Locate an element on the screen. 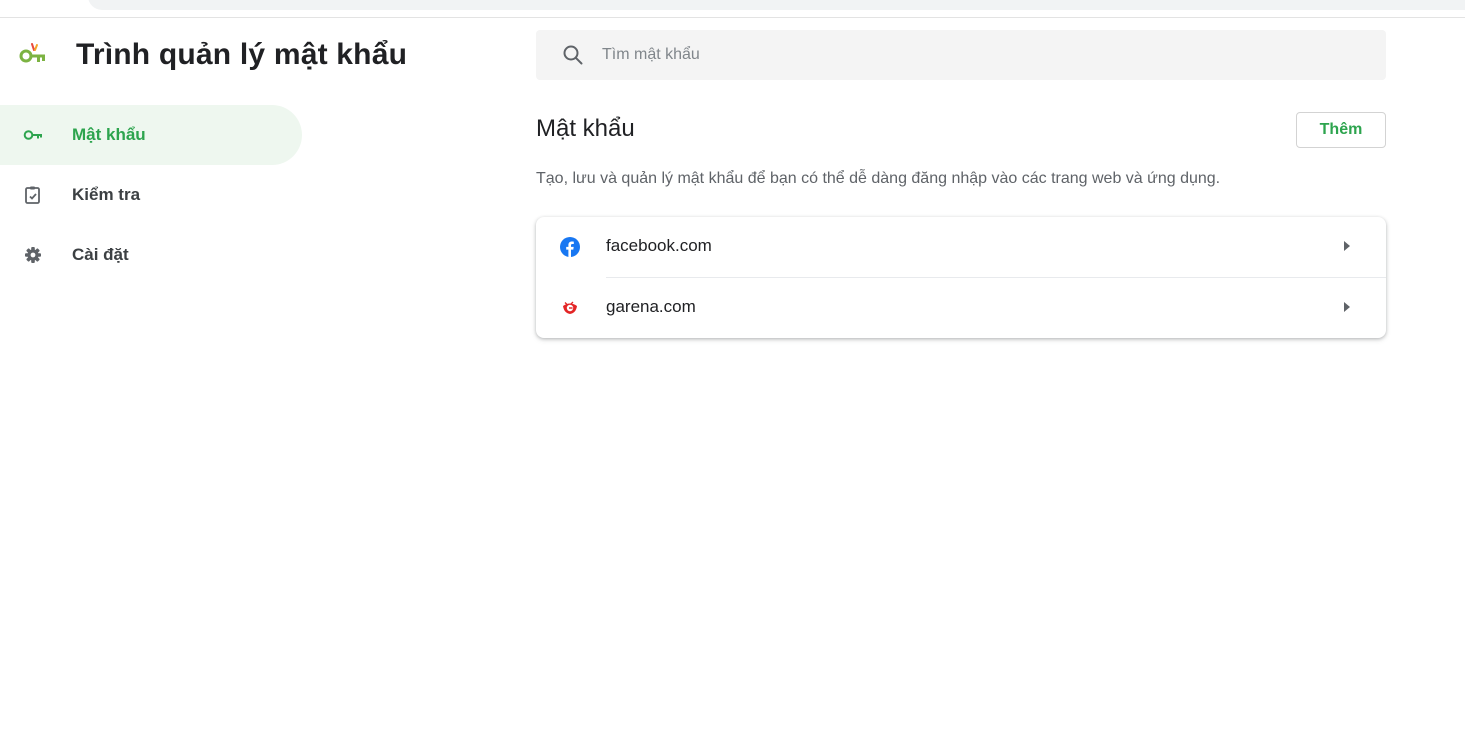 The width and height of the screenshot is (1465, 751). add-password-button: Thêm is located at coordinates (1341, 130).